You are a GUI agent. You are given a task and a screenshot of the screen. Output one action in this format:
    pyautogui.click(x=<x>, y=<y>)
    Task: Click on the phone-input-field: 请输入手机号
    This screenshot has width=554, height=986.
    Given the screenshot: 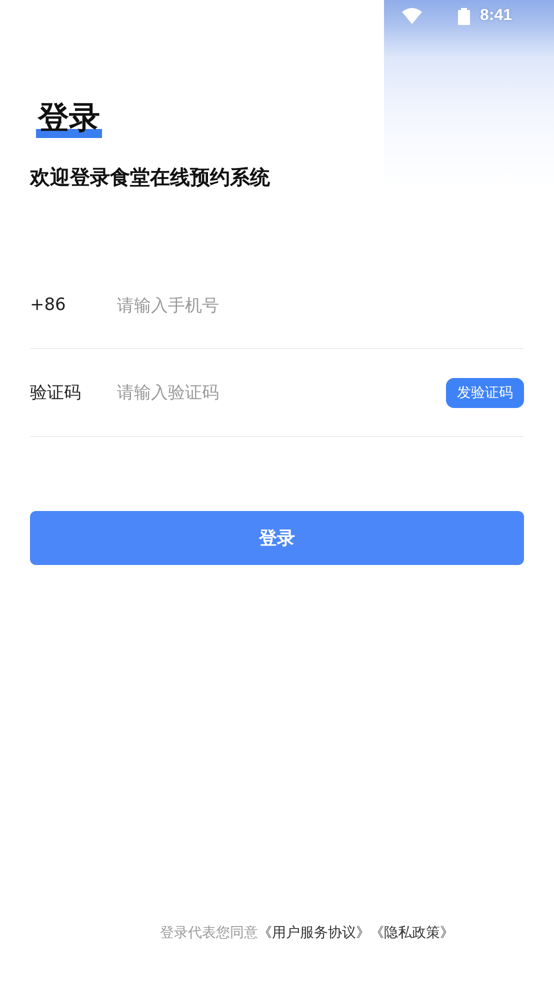 What is the action you would take?
    pyautogui.click(x=319, y=306)
    